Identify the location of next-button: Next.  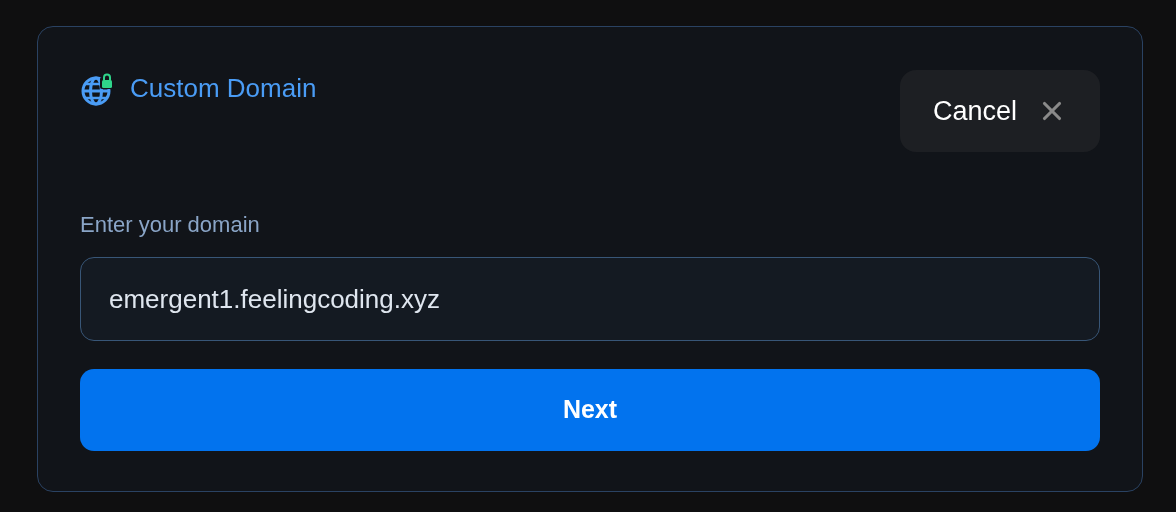
(590, 410).